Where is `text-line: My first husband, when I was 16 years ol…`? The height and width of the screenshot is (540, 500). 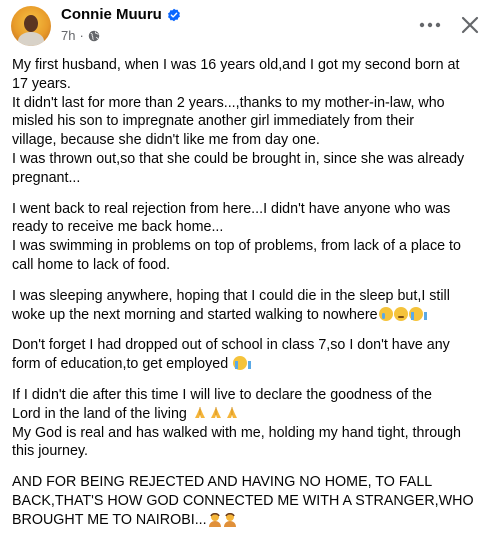 text-line: My first husband, when I was 16 years ol… is located at coordinates (236, 65).